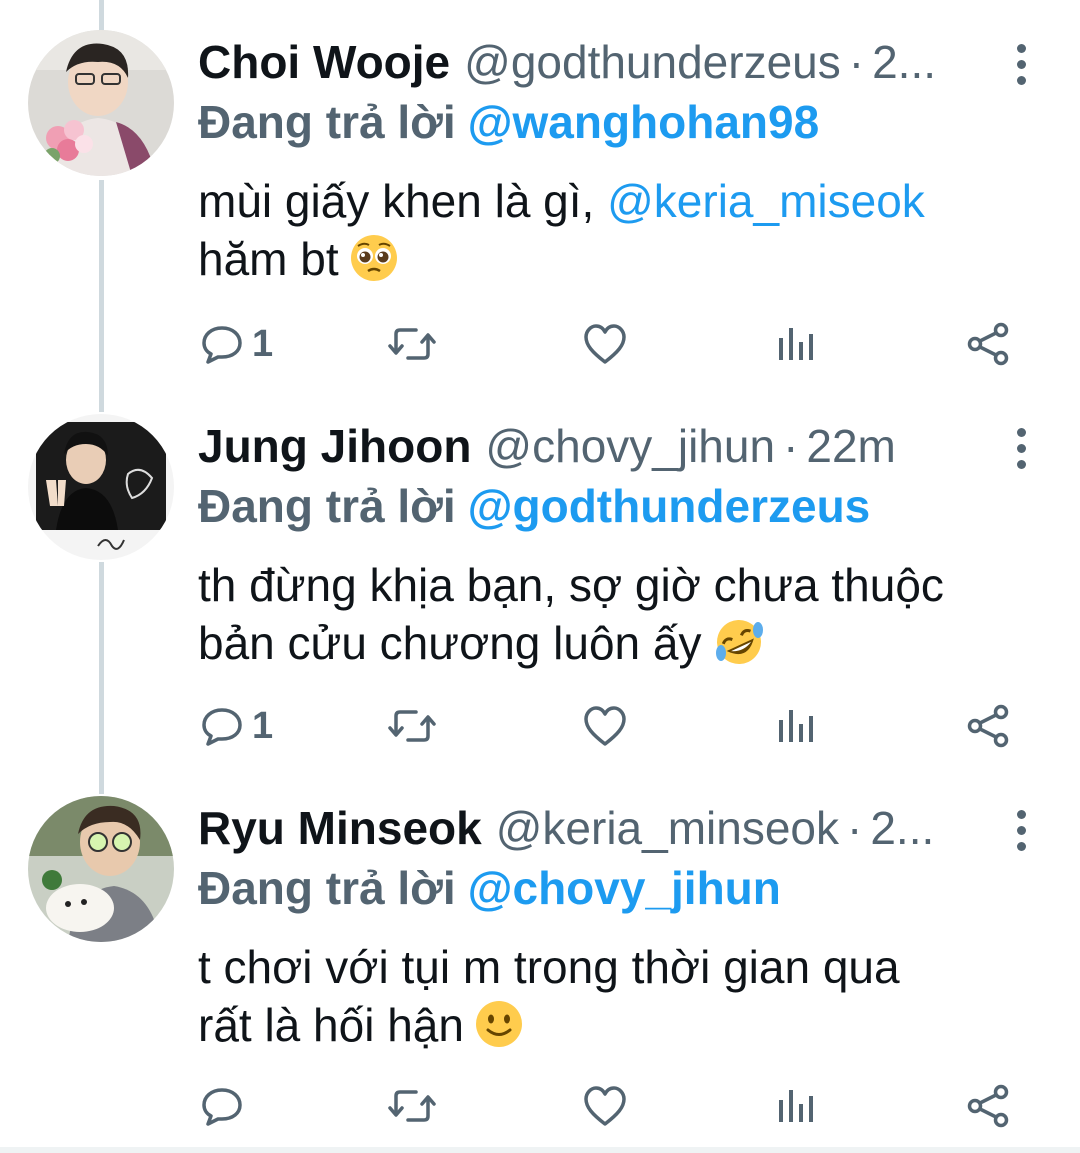  I want to click on user-handle: @chovy_jihun, so click(630, 446).